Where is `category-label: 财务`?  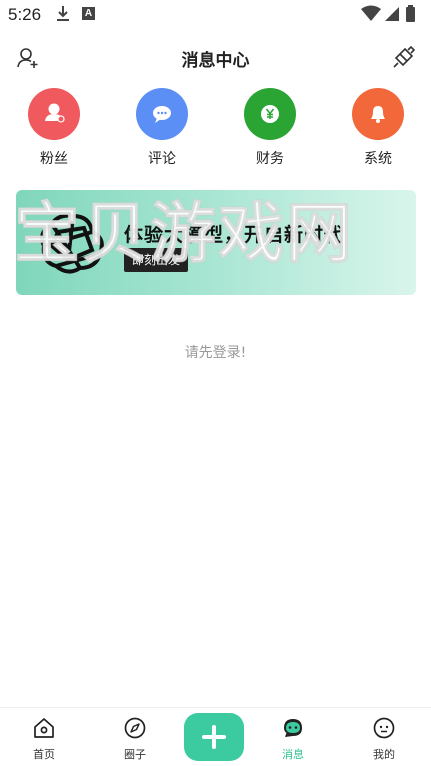
category-label: 财务 is located at coordinates (270, 159).